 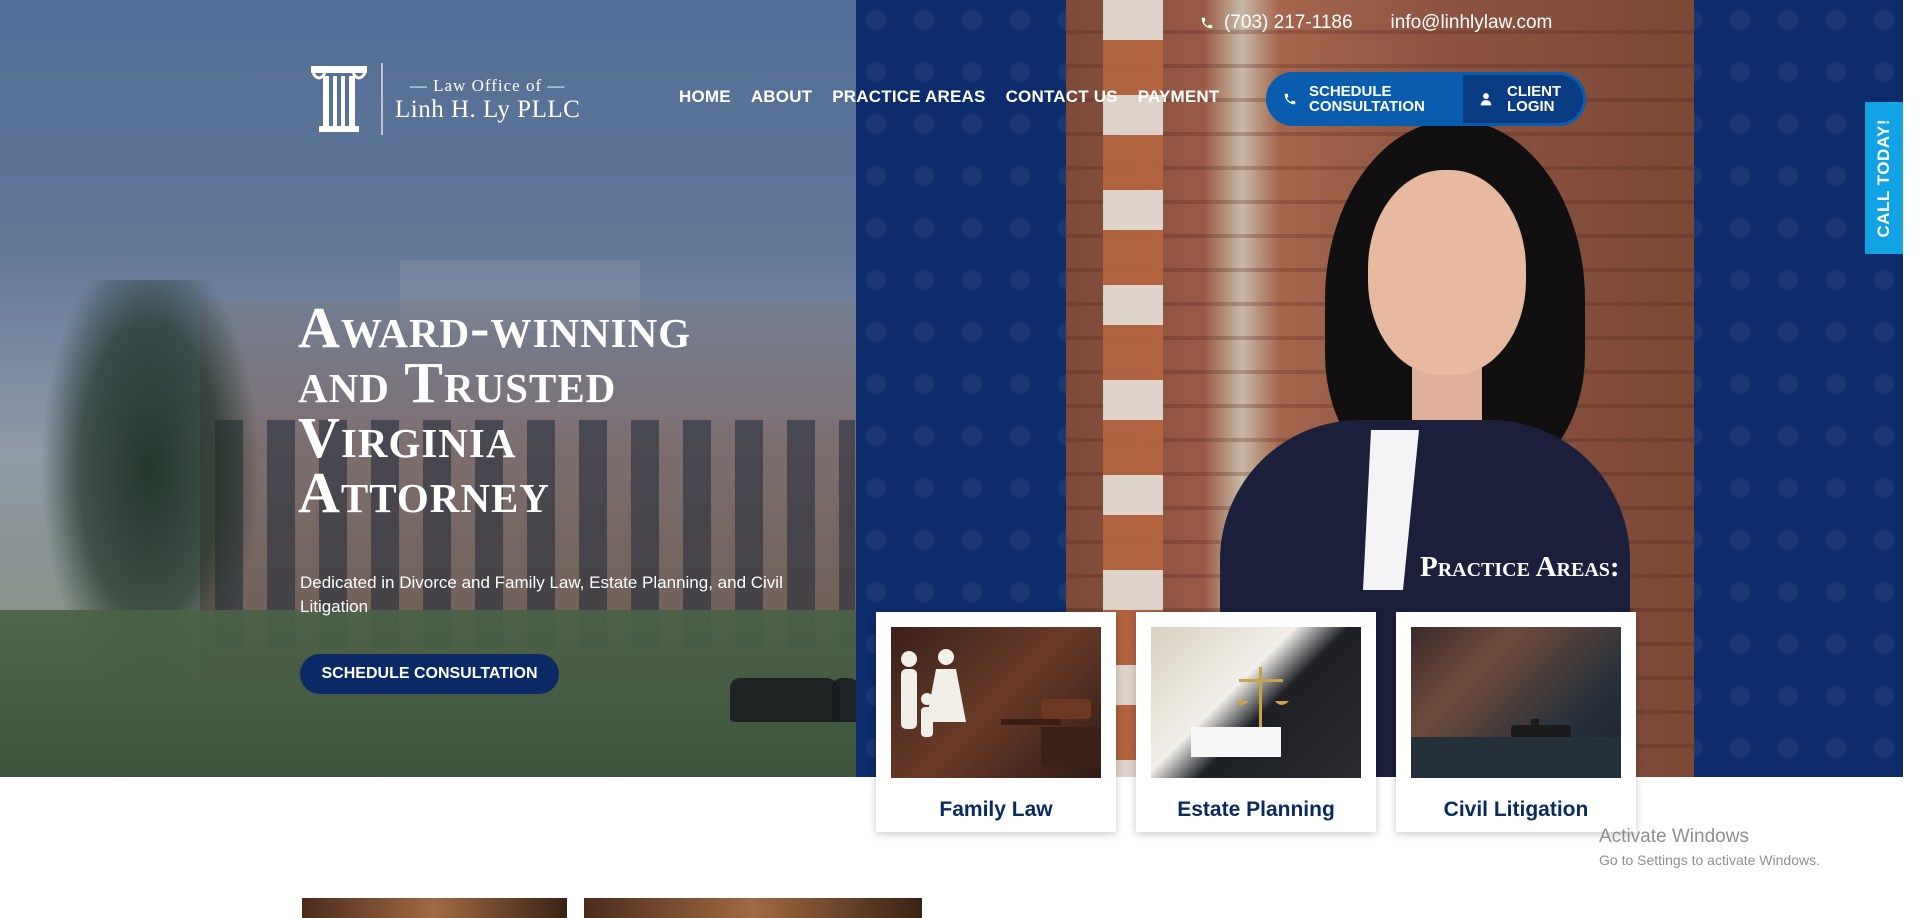 I want to click on gavel-icon, so click(x=1516, y=748).